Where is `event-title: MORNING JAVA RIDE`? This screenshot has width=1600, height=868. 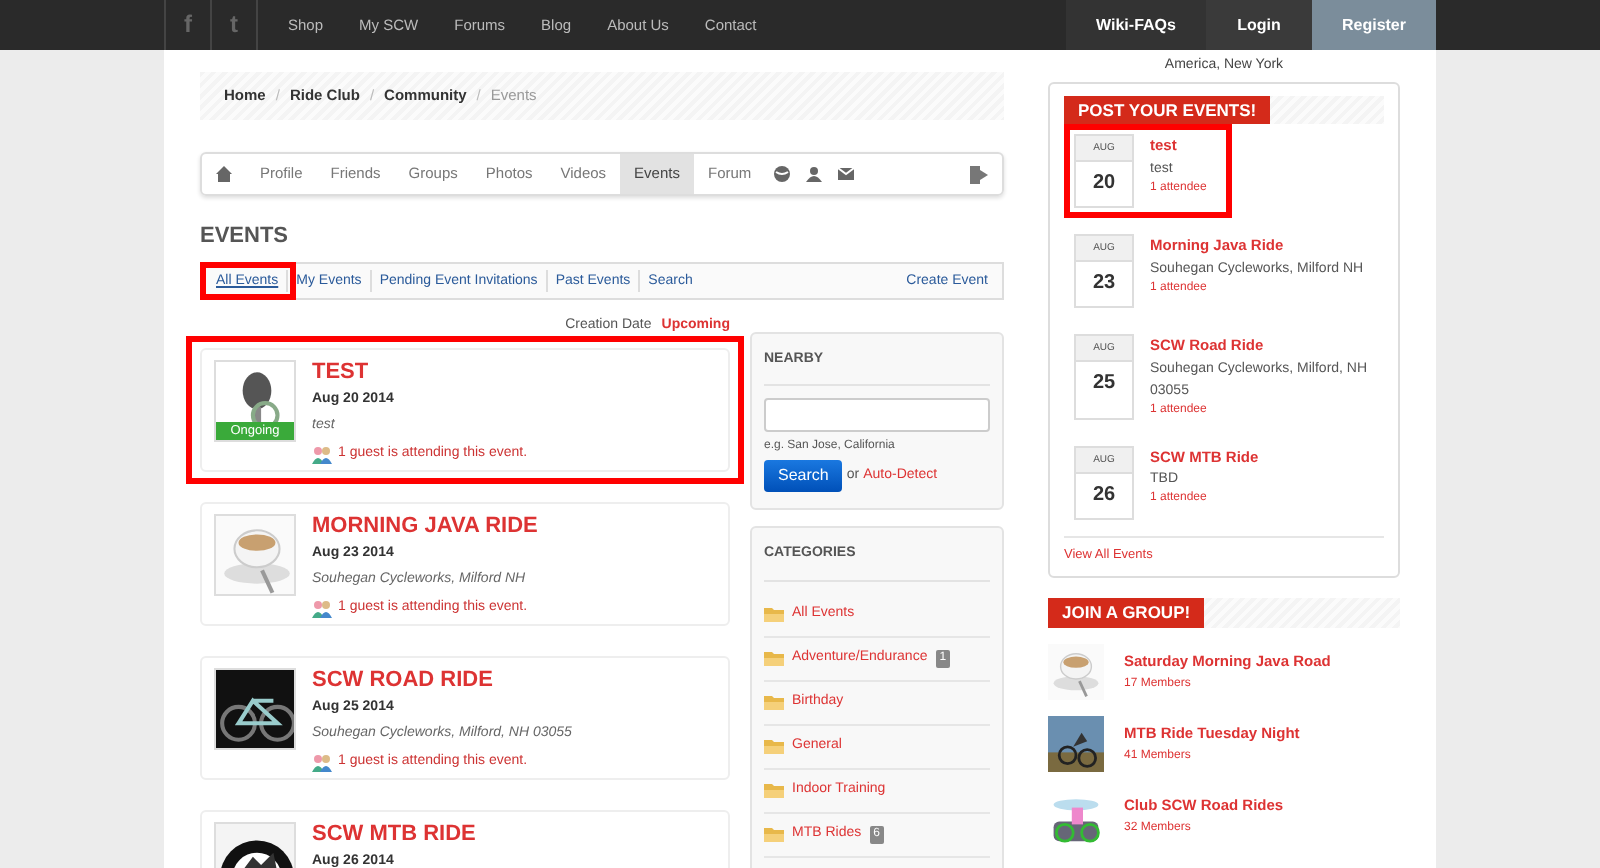
event-title: MORNING JAVA RIDE is located at coordinates (425, 527).